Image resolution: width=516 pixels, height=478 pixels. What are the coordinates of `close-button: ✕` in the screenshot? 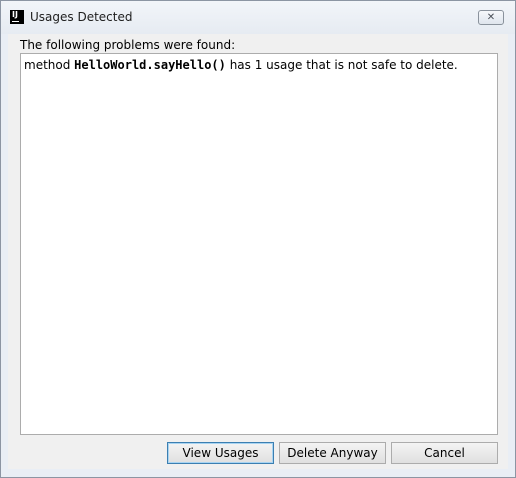 It's located at (491, 17).